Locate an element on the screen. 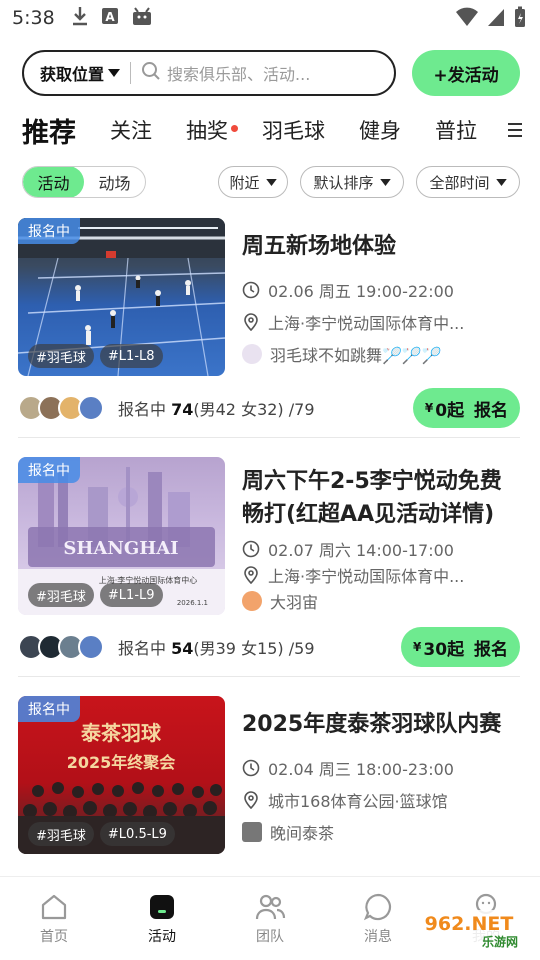 The height and width of the screenshot is (960, 540). activity-time-row: 02.04 周三 18:00-23:00 is located at coordinates (382, 768).